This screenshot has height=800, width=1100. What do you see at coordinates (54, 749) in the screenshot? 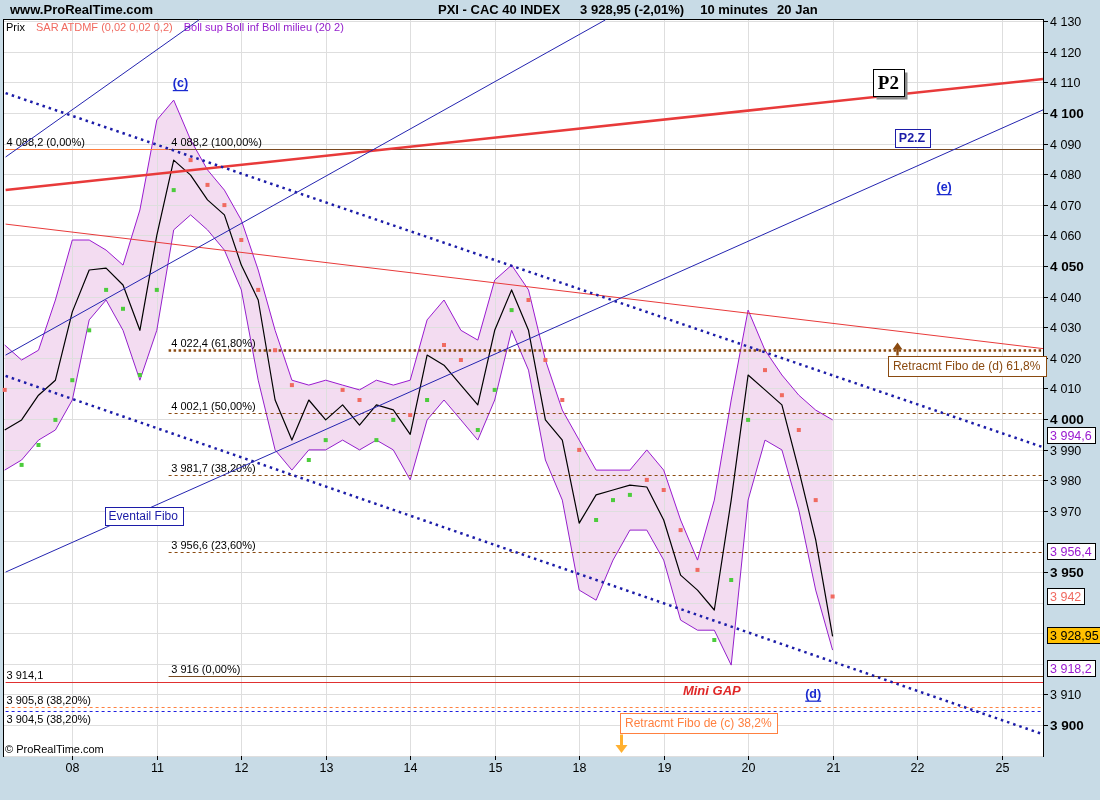
I see `copyright-text: © ProRealTime.com` at bounding box center [54, 749].